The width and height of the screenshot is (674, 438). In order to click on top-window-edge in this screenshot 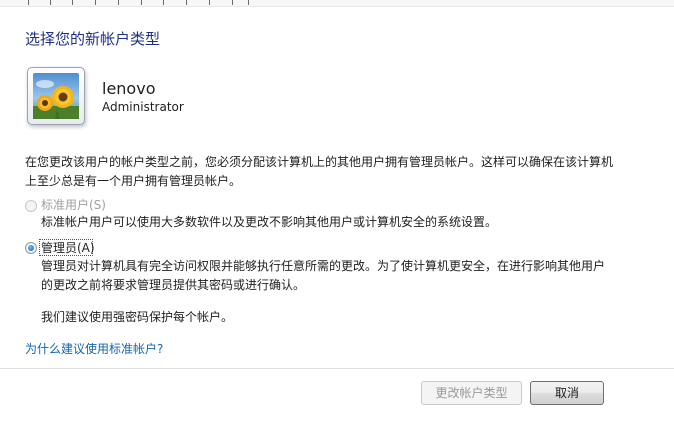, I will do `click(337, 3)`.